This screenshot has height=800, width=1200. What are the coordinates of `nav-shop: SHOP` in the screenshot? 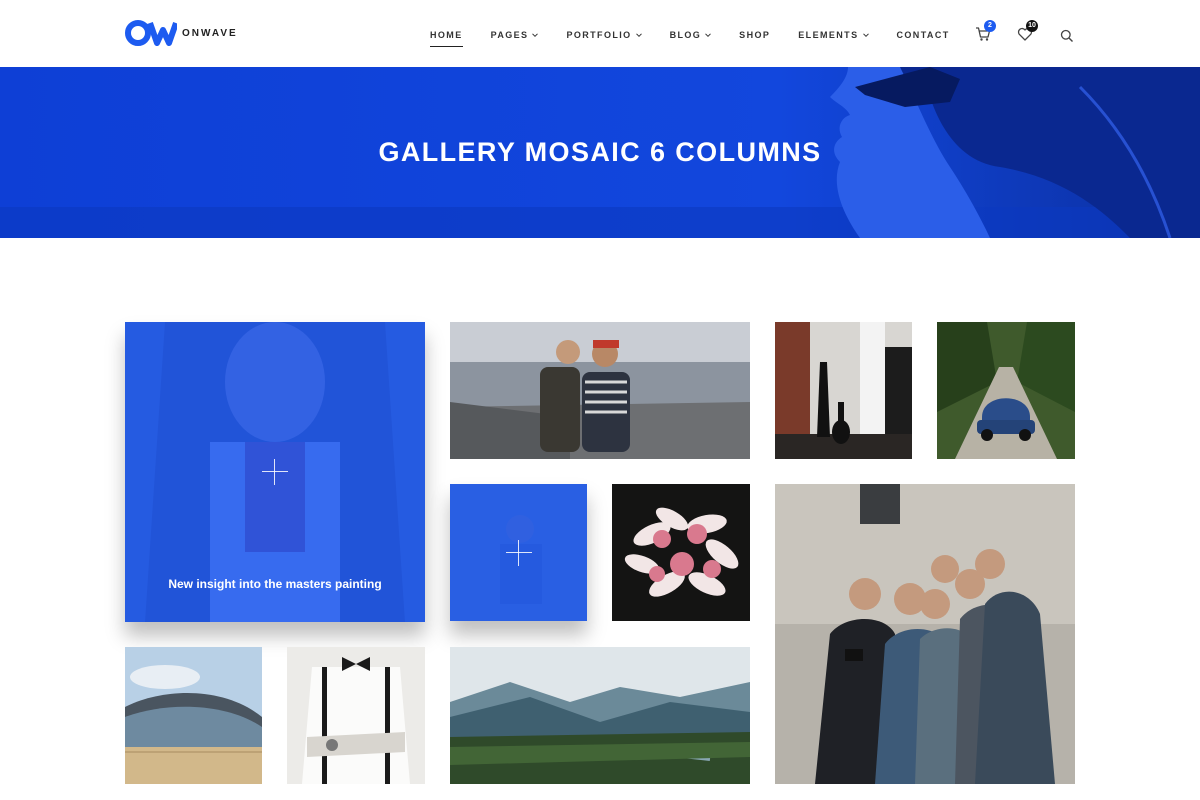 It's located at (754, 35).